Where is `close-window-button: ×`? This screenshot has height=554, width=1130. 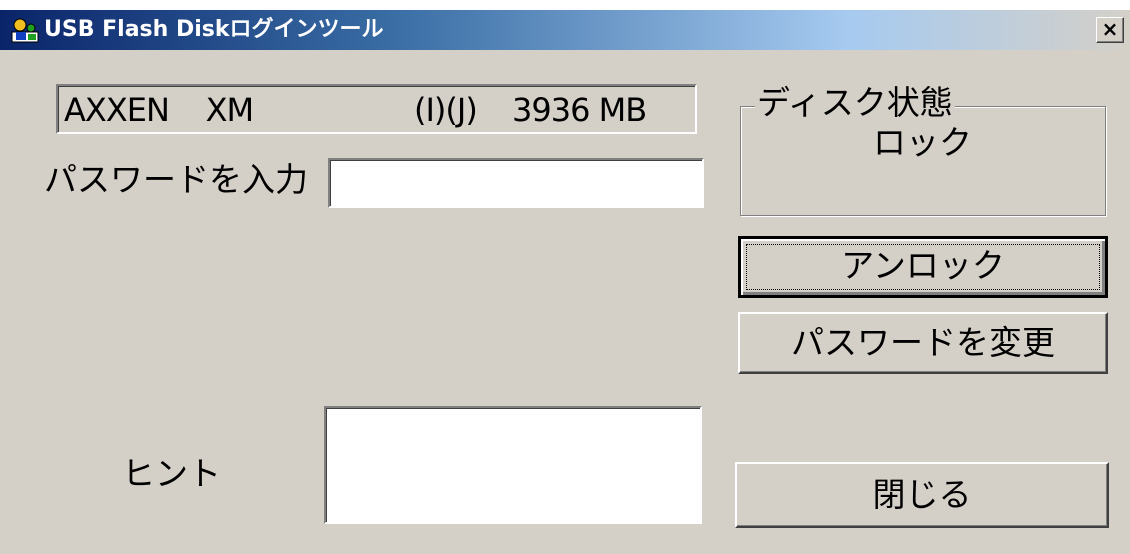 close-window-button: × is located at coordinates (1110, 30).